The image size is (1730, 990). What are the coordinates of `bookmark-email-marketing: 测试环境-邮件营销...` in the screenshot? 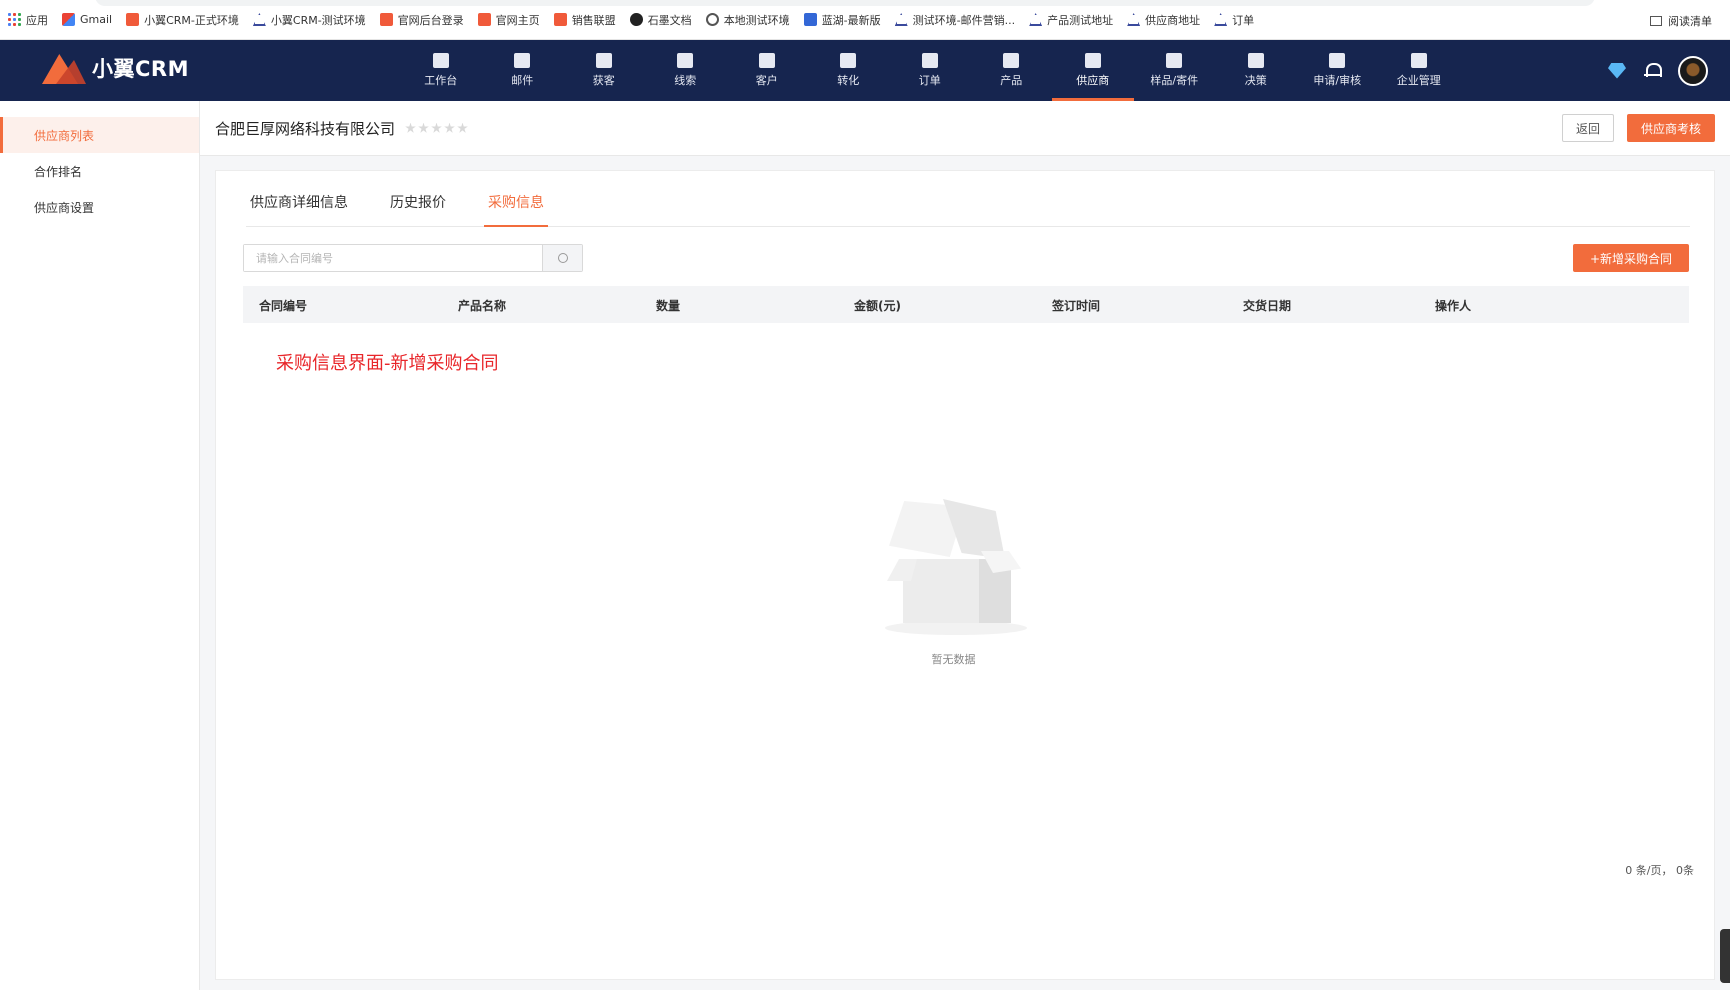 It's located at (954, 20).